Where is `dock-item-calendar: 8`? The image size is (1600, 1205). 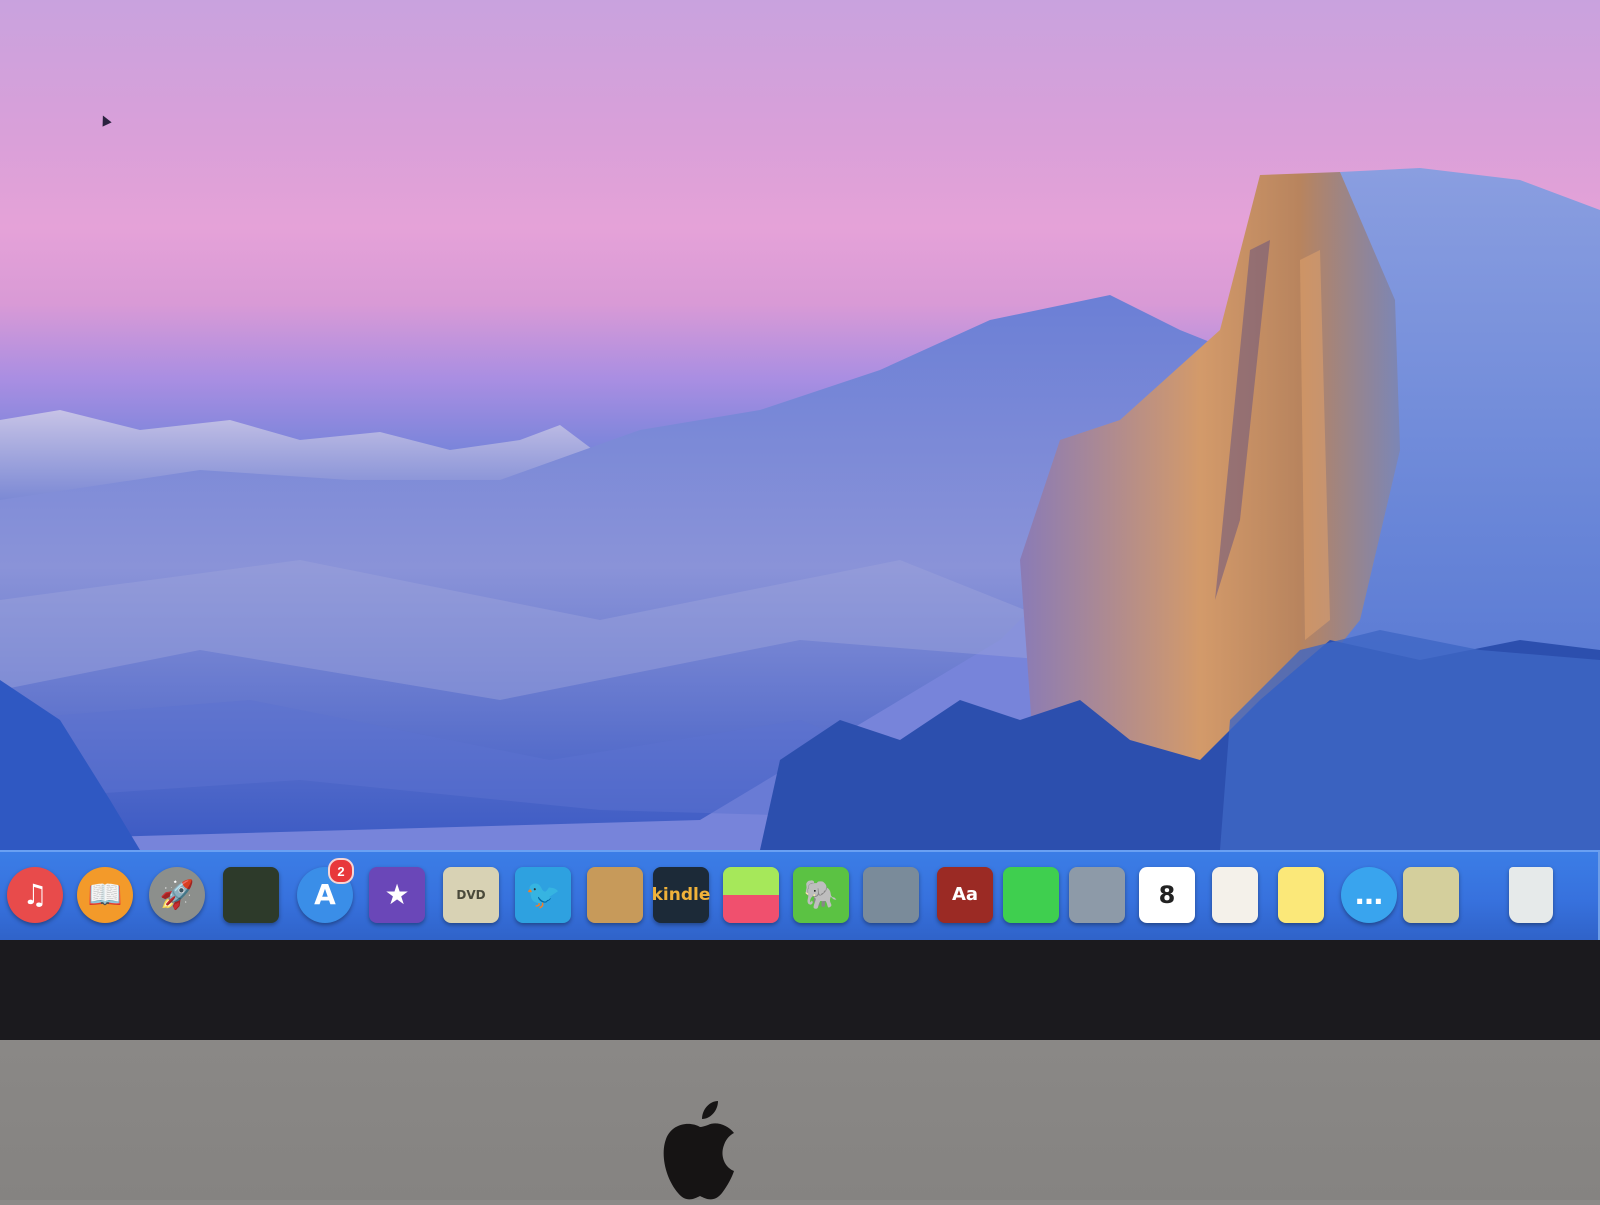 dock-item-calendar: 8 is located at coordinates (1167, 895).